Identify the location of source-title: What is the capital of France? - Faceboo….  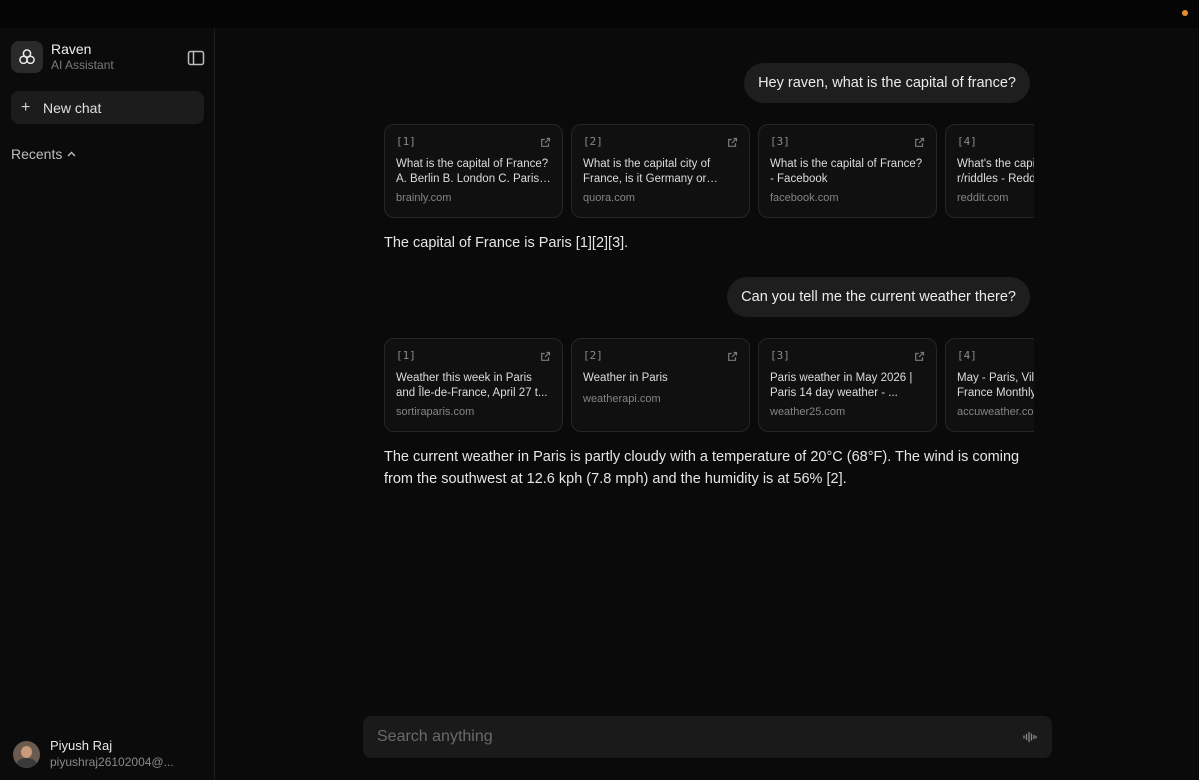
(846, 171).